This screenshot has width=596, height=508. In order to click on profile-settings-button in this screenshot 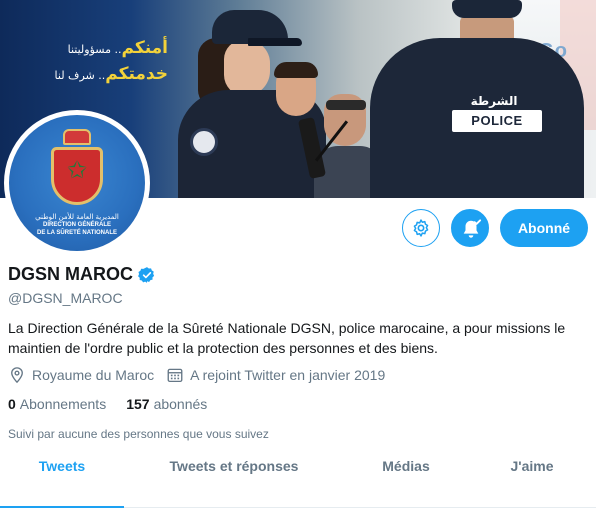, I will do `click(421, 228)`.